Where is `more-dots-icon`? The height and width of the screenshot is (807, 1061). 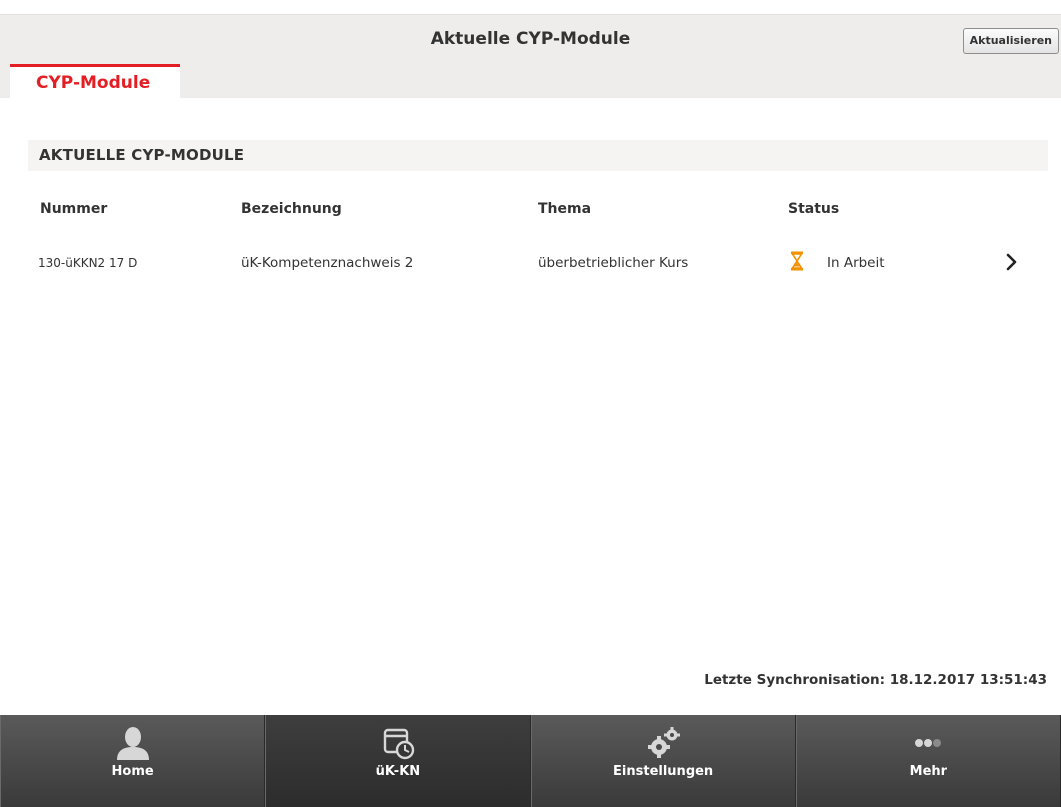
more-dots-icon is located at coordinates (928, 743).